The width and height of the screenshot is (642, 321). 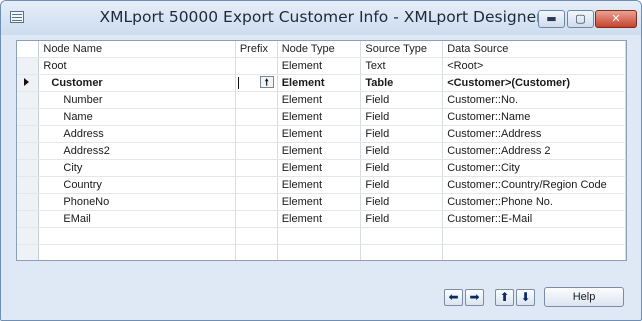 What do you see at coordinates (453, 297) in the screenshot?
I see `move-left-button: ⬅` at bounding box center [453, 297].